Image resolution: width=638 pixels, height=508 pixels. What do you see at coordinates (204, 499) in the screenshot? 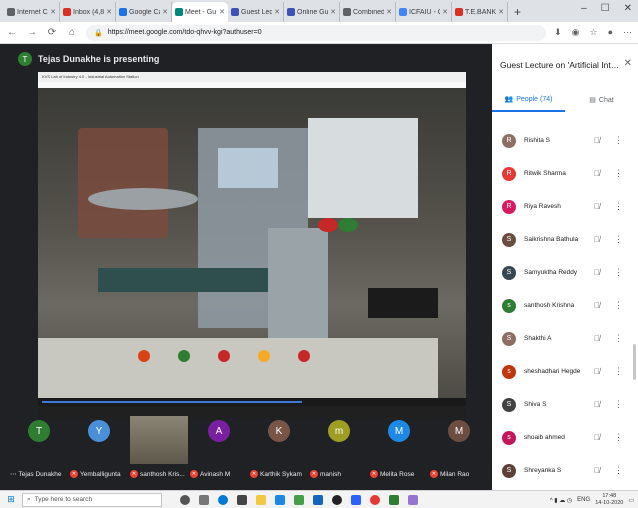
I see `task-view-icon` at bounding box center [204, 499].